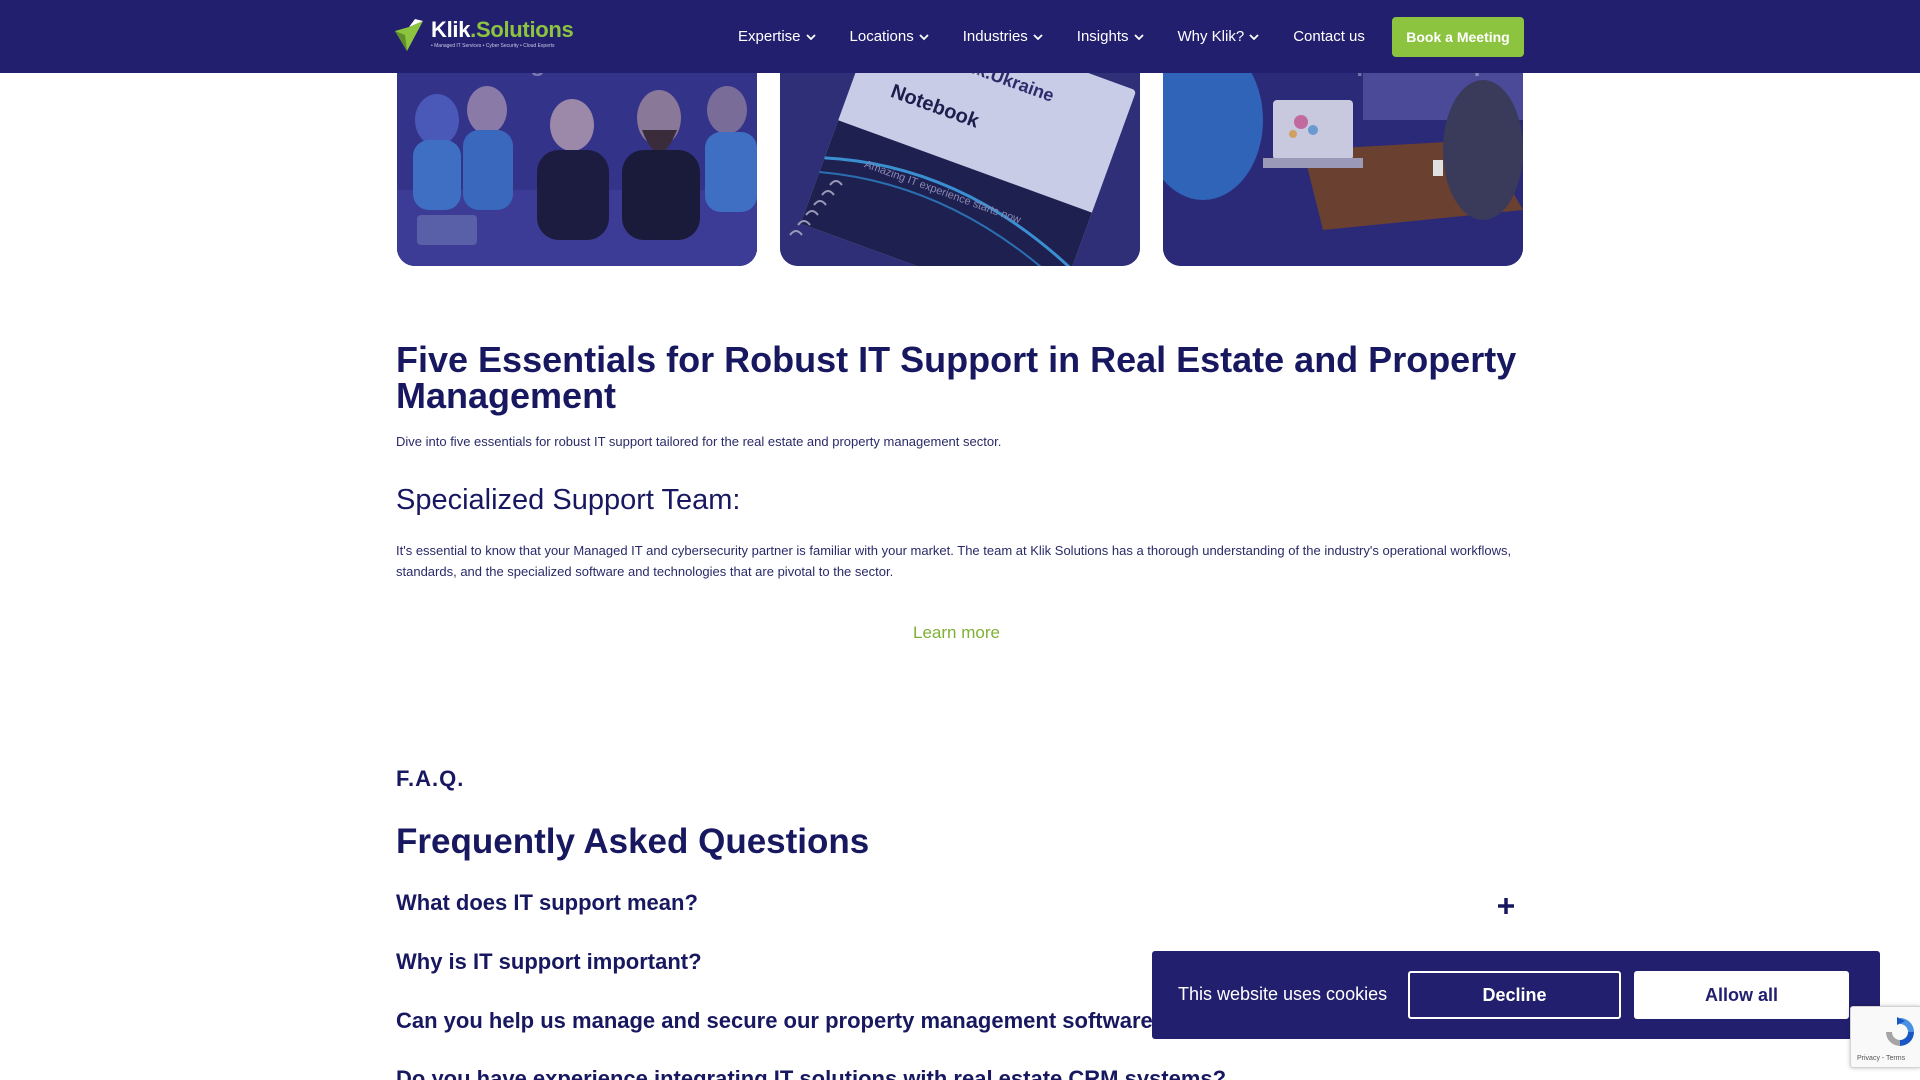 The width and height of the screenshot is (1920, 1080). Describe the element at coordinates (1329, 36) in the screenshot. I see `nav-item-contact-us: Contact us` at that location.